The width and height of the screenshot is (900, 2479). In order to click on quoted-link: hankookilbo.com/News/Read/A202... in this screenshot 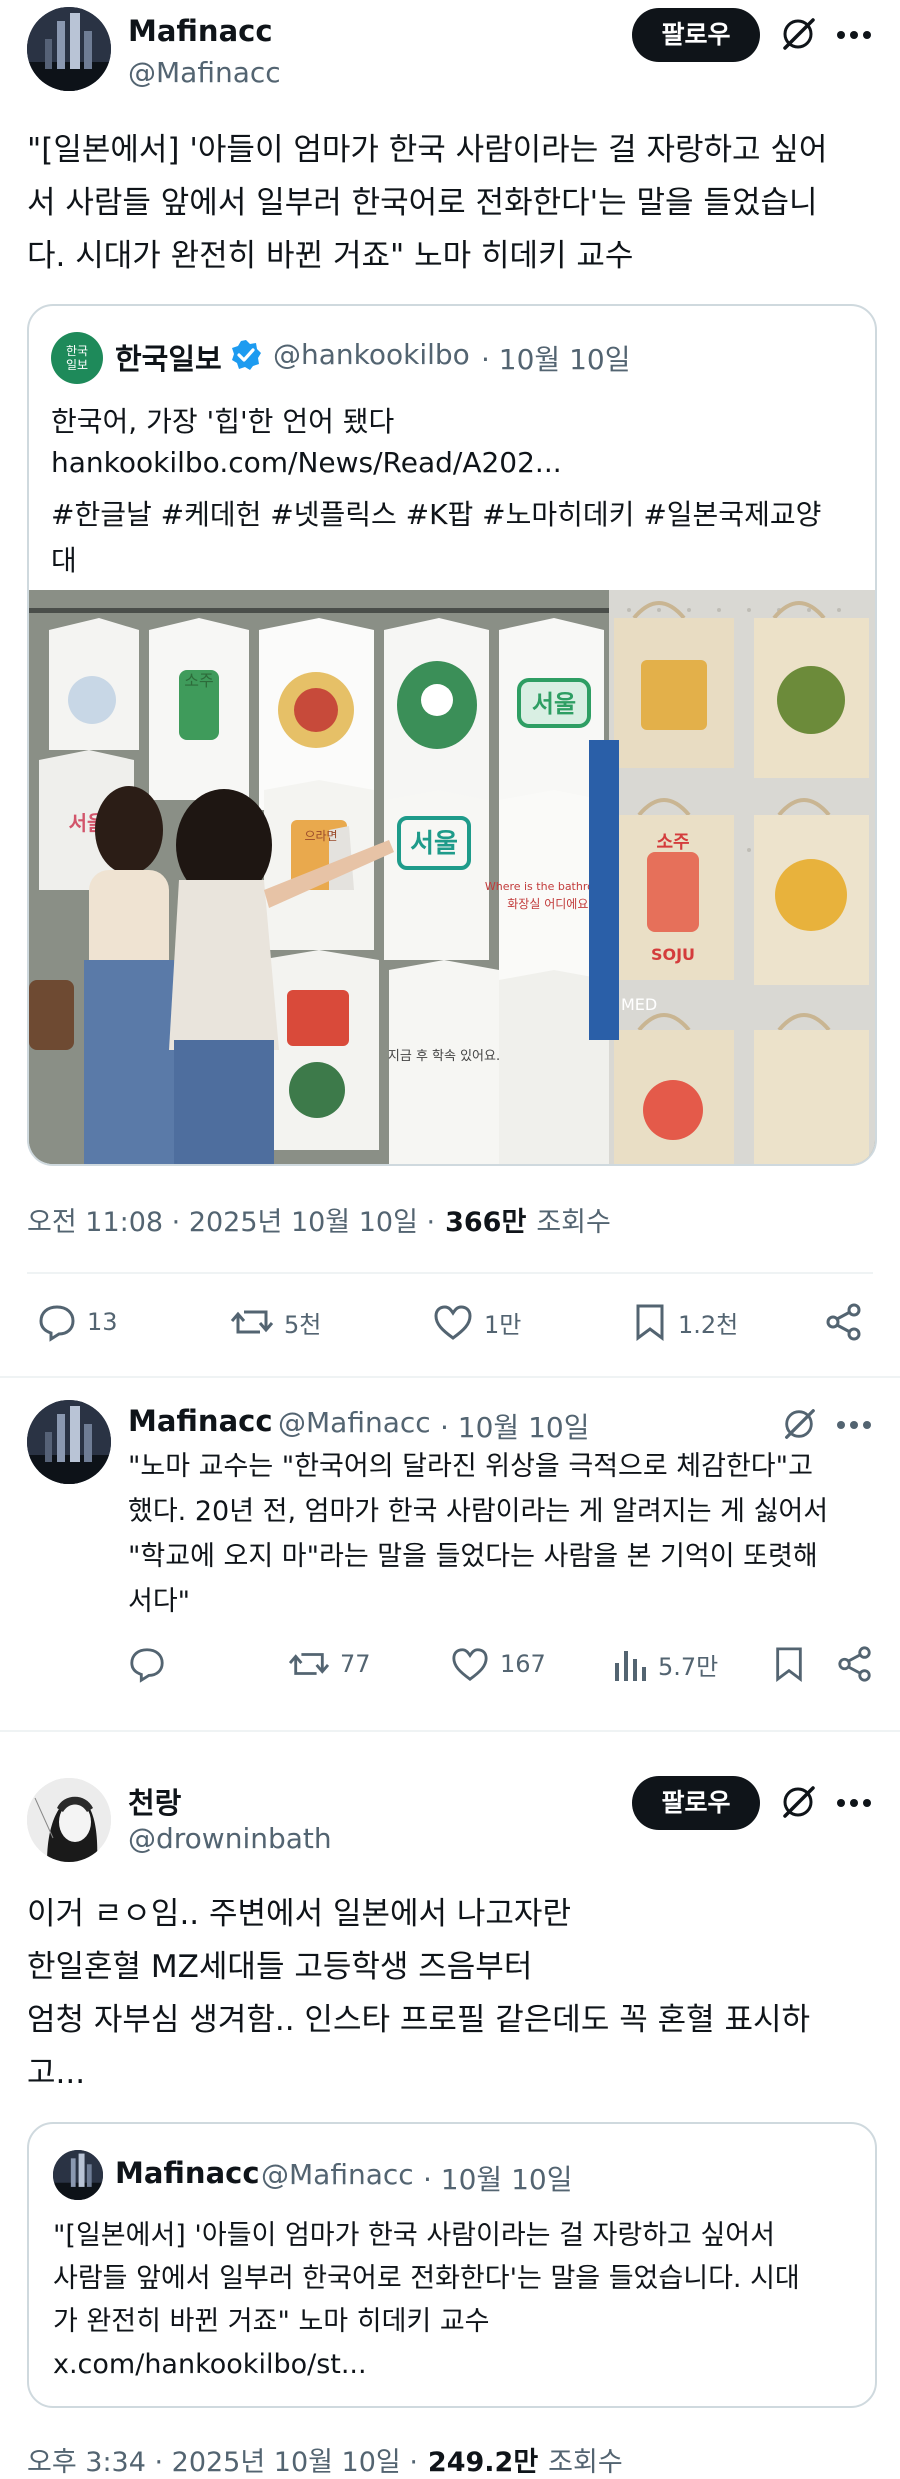, I will do `click(306, 462)`.